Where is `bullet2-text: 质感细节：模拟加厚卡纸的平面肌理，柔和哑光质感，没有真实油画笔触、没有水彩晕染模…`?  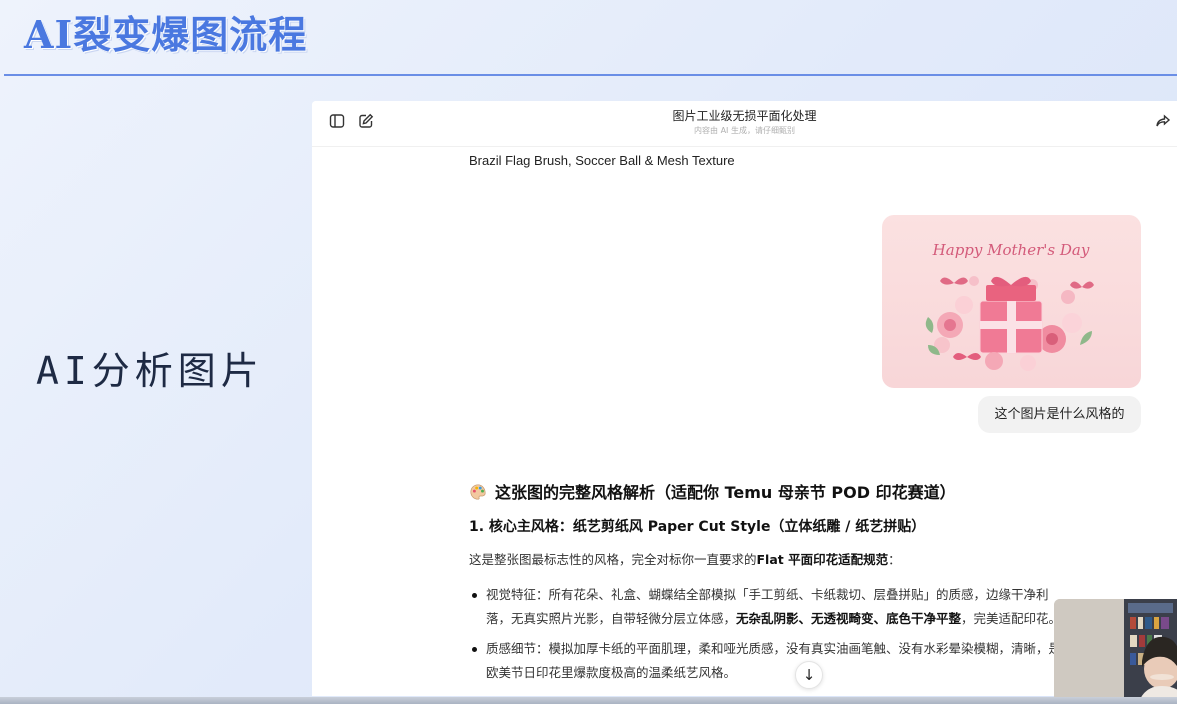 bullet2-text: 质感细节：模拟加厚卡纸的平面肌理，柔和哑光质感，没有真实油画笔触、没有水彩晕染模… is located at coordinates (774, 660).